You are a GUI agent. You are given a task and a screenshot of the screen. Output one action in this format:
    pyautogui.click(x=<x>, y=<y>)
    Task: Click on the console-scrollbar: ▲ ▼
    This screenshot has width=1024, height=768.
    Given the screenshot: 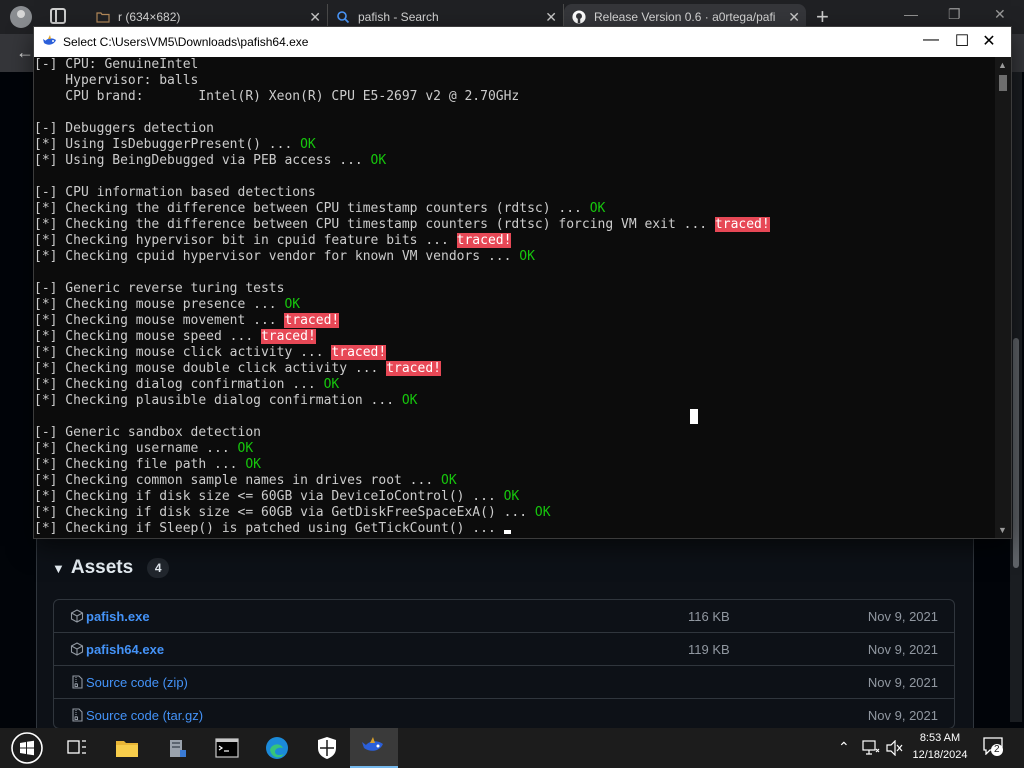 What is the action you would take?
    pyautogui.click(x=1003, y=297)
    